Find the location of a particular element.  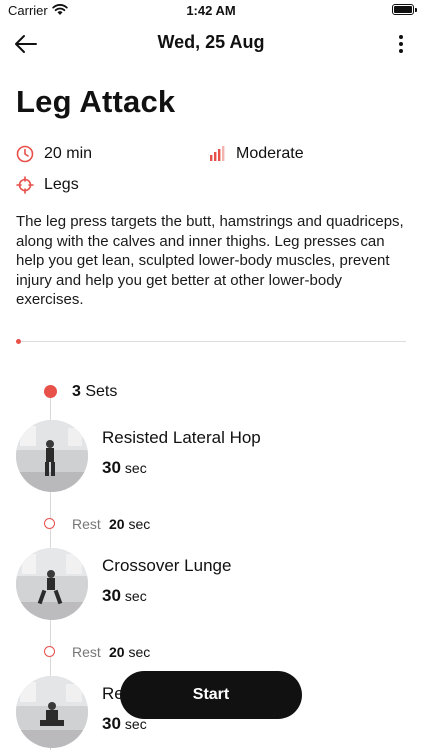

exercise-name: Crossover Lunge is located at coordinates (167, 565).